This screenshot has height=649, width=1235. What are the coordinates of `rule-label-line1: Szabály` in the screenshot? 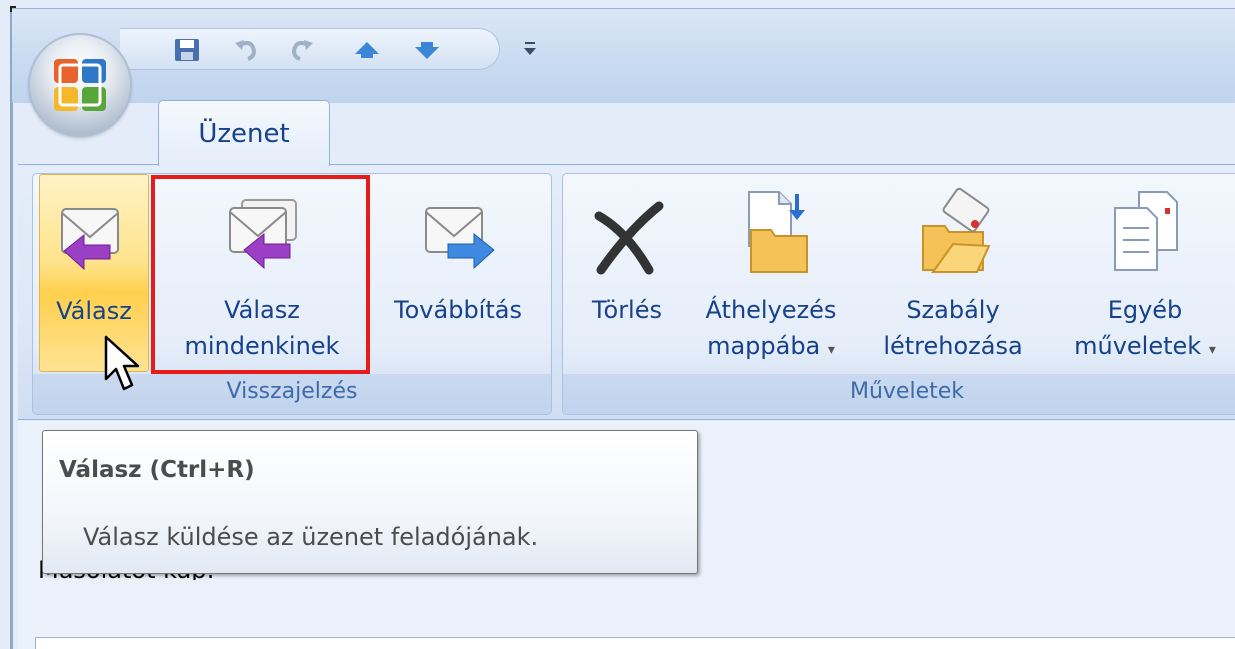 It's located at (953, 310).